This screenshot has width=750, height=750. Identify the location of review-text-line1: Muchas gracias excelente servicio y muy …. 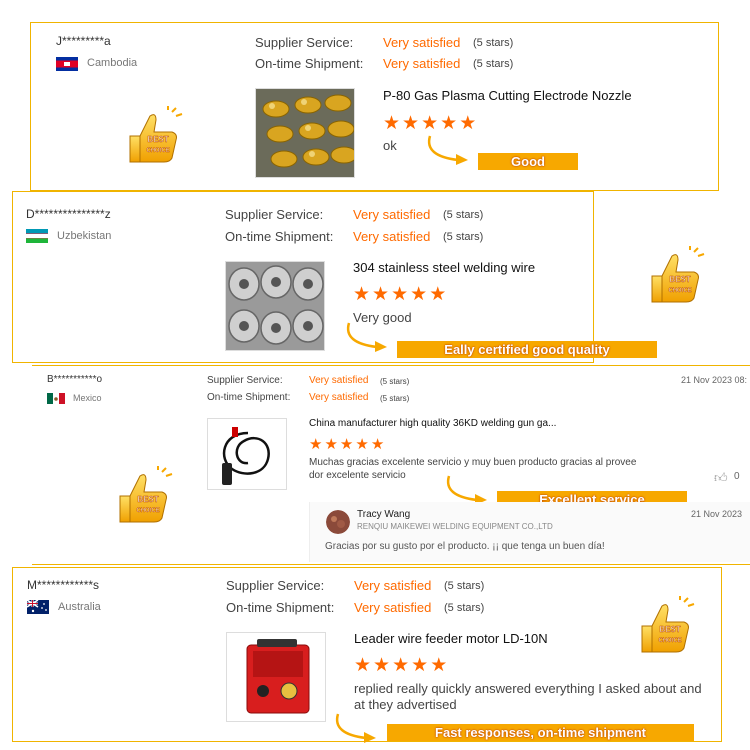
(473, 462).